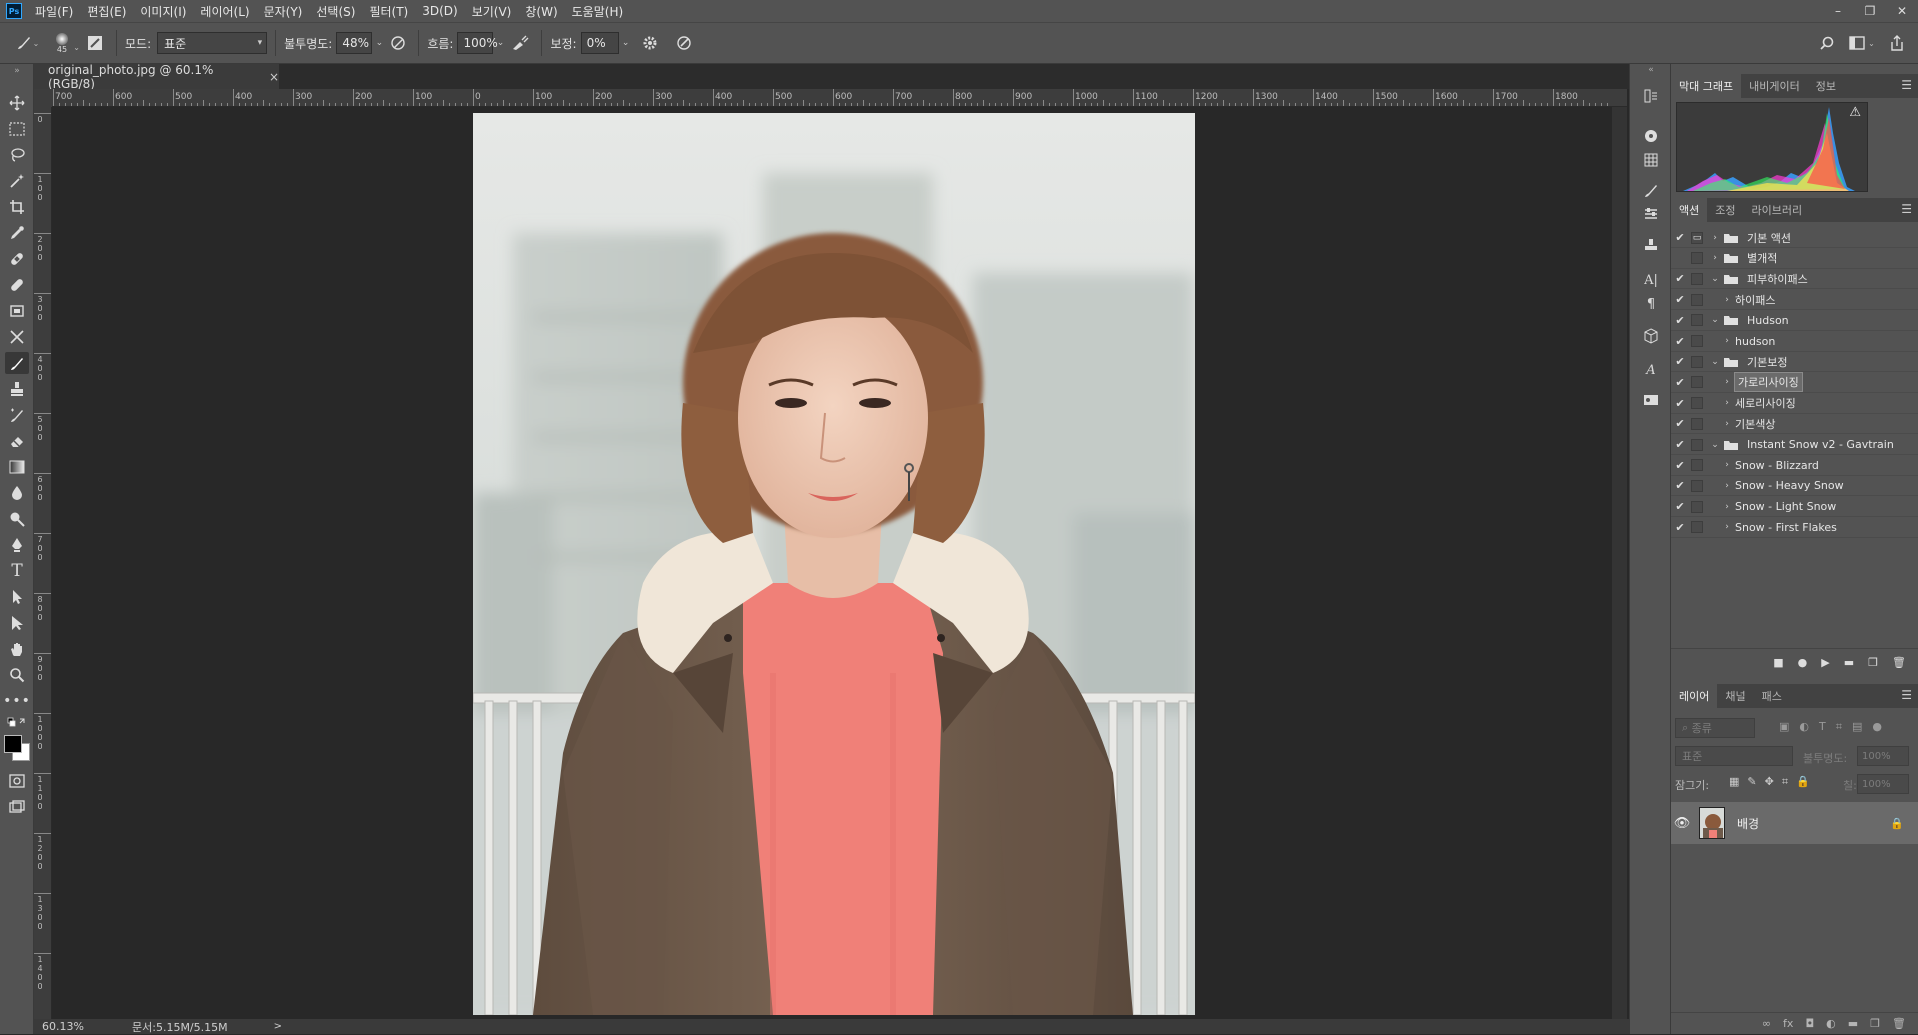  Describe the element at coordinates (17, 207) in the screenshot. I see `crop-tool-icon` at that location.